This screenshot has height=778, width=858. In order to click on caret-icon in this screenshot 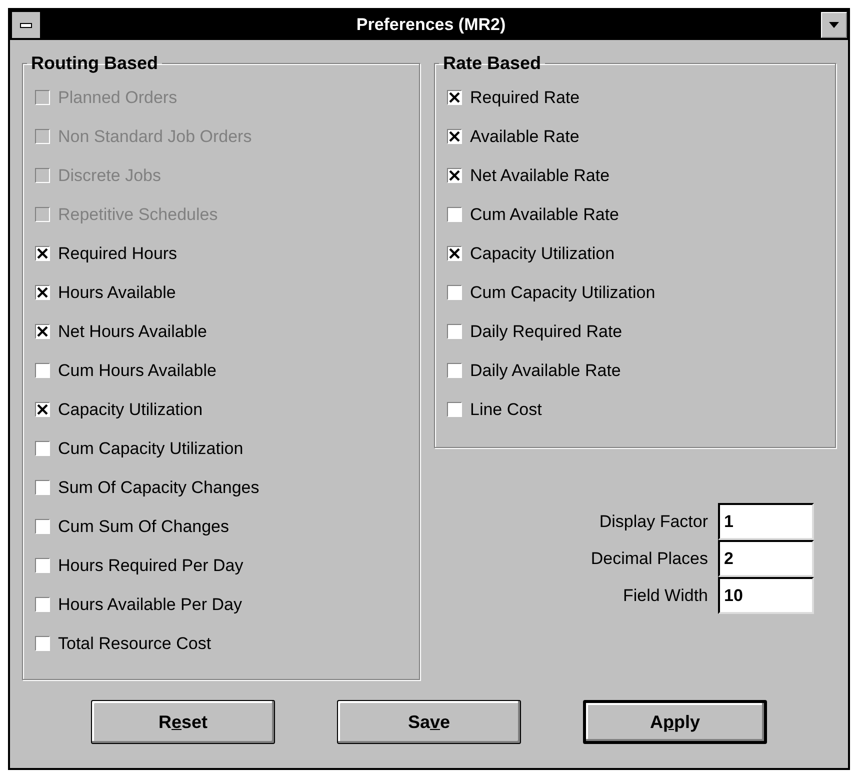, I will do `click(834, 25)`.